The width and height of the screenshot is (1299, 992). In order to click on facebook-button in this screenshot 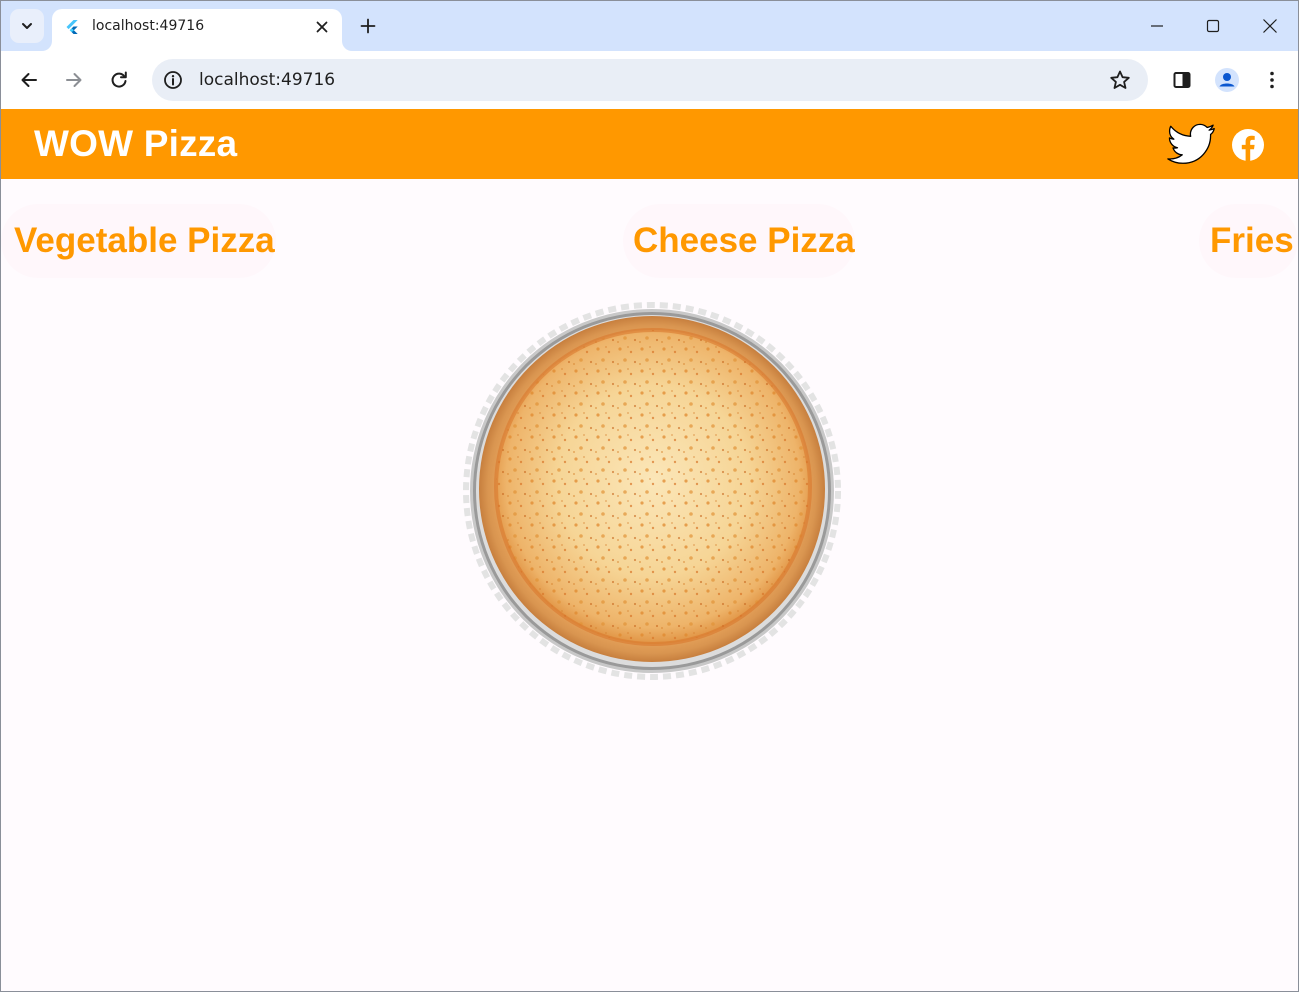, I will do `click(1248, 145)`.